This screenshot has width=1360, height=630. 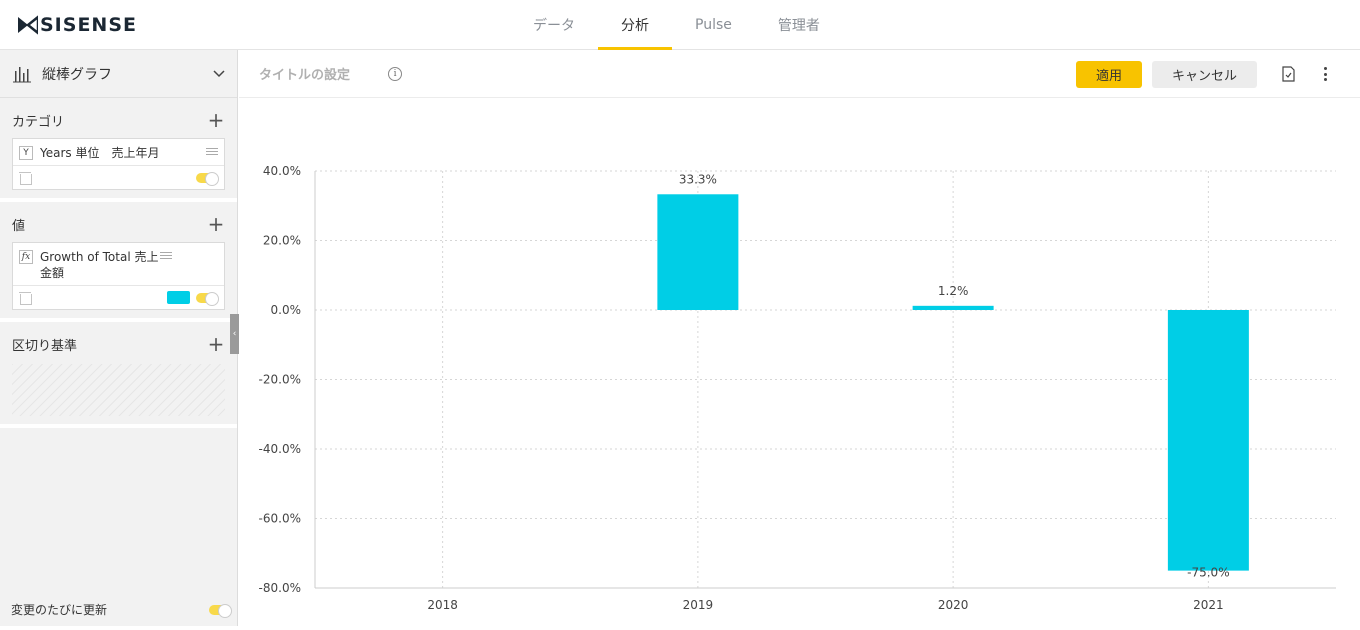 I want to click on category-field-label: Years 単位 売上年月, so click(x=123, y=153).